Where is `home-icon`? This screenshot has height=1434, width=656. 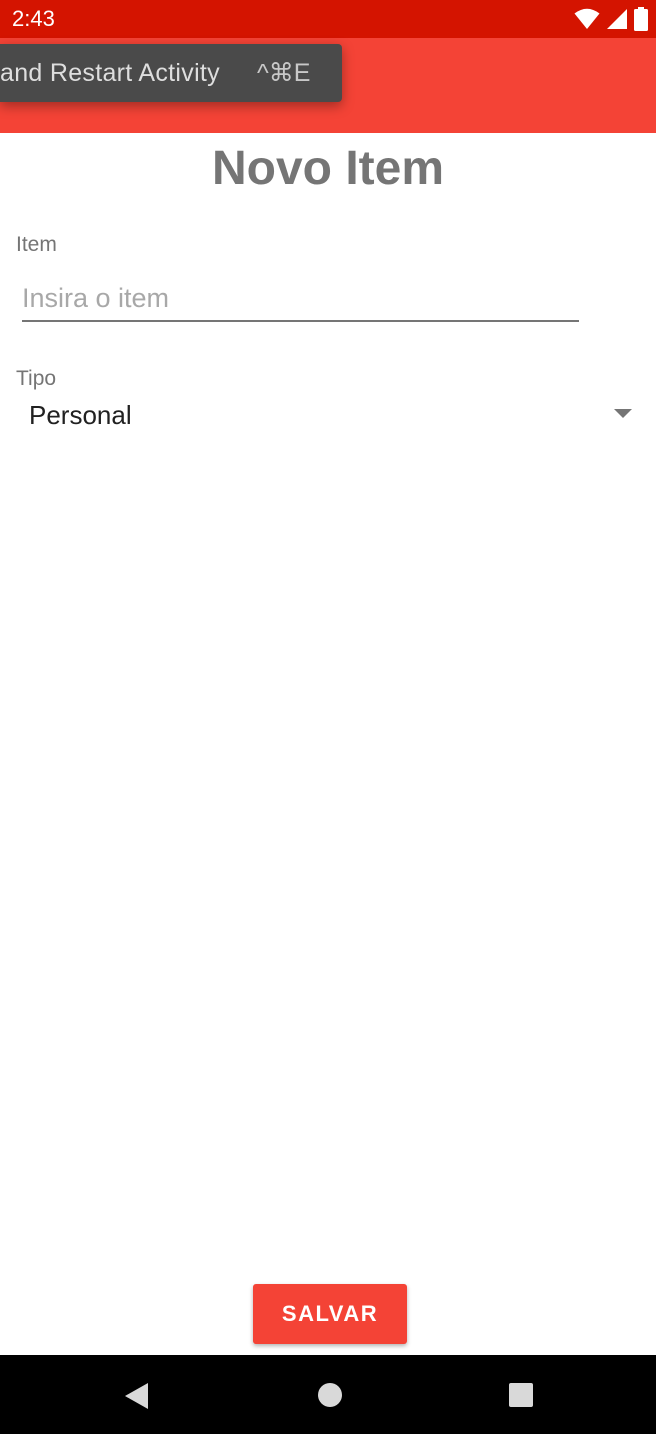
home-icon is located at coordinates (330, 1395).